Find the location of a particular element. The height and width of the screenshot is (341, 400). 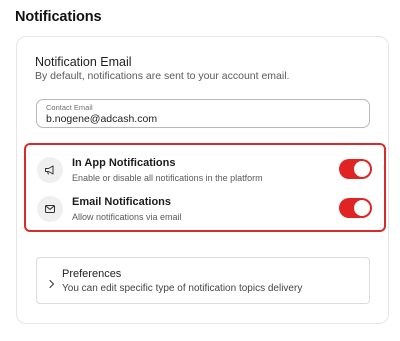

contact-email-label: Contact Email is located at coordinates (69, 107).